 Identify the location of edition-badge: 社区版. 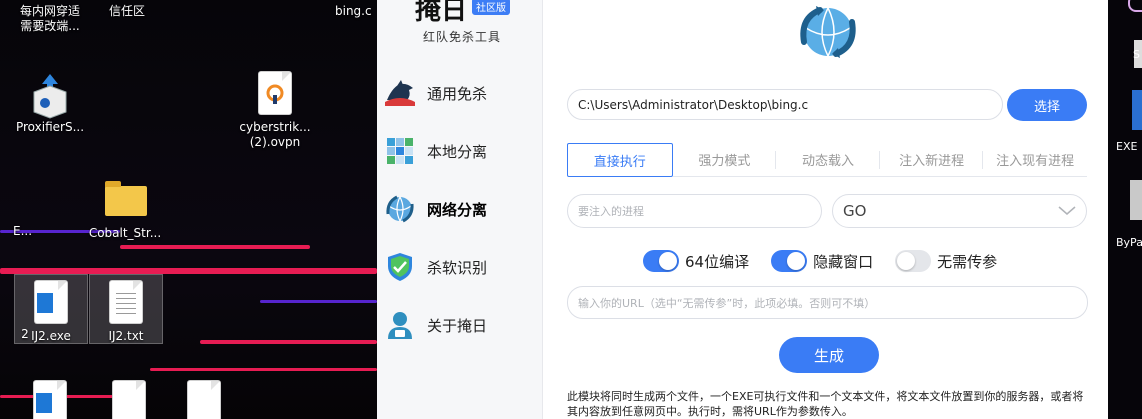
(491, 7).